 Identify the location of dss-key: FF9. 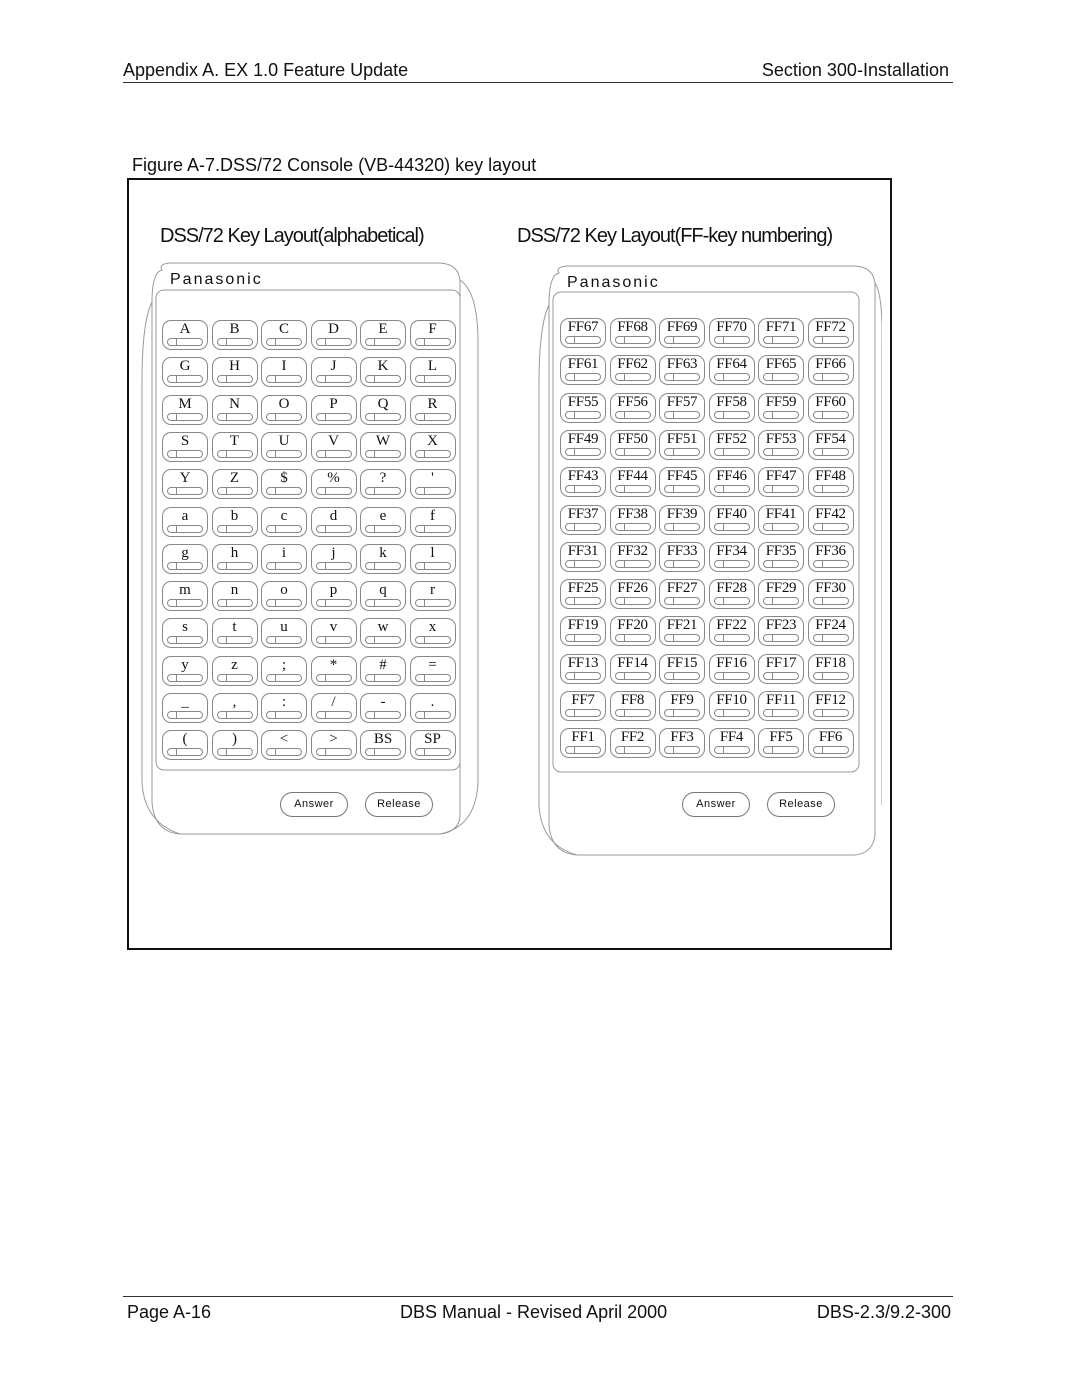
(682, 706).